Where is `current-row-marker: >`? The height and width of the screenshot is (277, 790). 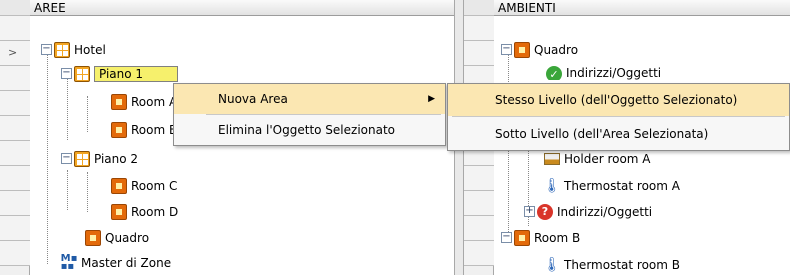
current-row-marker: > is located at coordinates (13, 52).